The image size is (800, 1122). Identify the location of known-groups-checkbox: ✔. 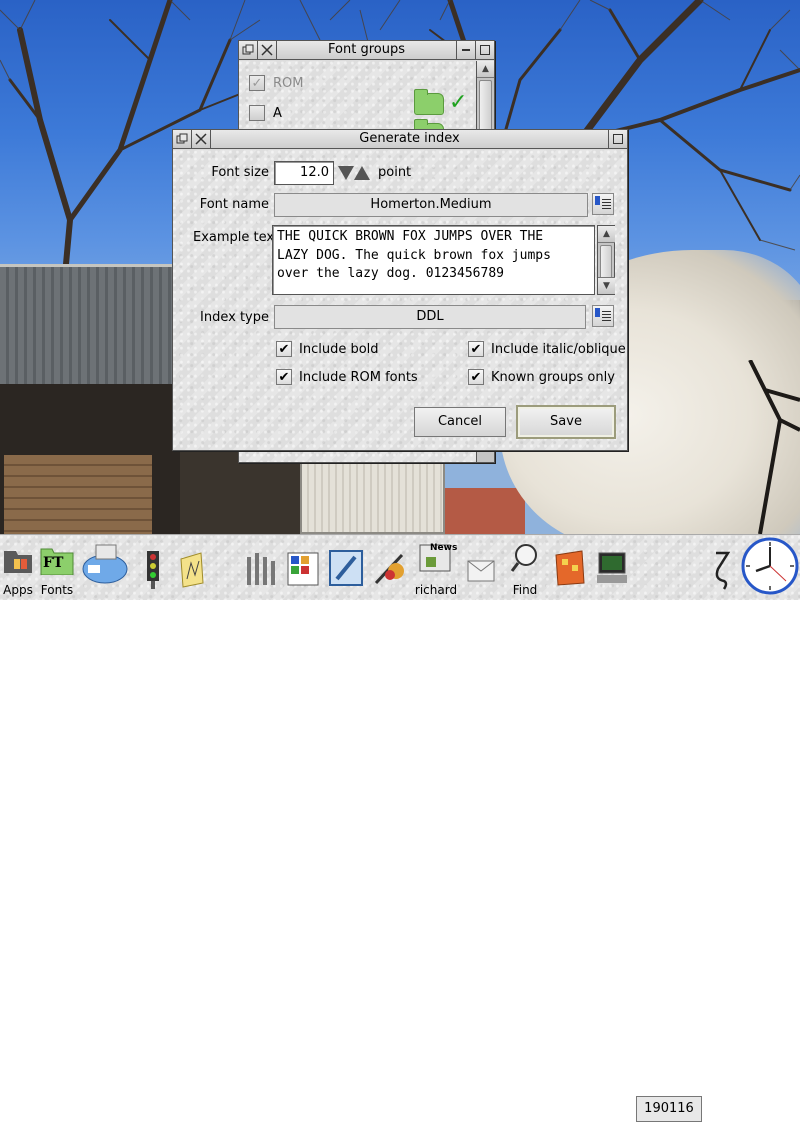
(476, 377).